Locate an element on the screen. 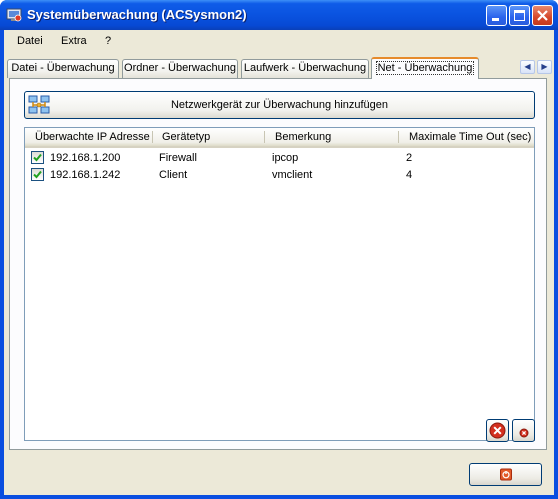  table-row: 192.168.1.242 Client vmclient 4 is located at coordinates (279, 175).